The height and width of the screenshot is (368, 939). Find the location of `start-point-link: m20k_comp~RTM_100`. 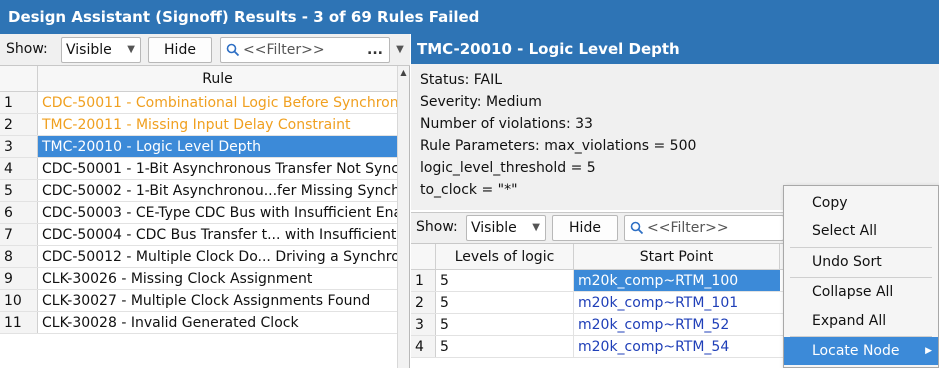

start-point-link: m20k_comp~RTM_100 is located at coordinates (677, 280).